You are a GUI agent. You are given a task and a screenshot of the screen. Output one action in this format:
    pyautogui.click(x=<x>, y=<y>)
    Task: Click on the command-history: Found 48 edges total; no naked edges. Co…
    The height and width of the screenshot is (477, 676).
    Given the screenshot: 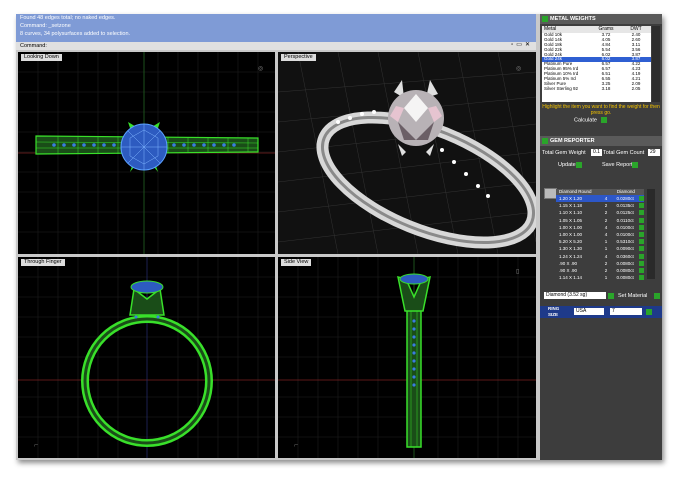 What is the action you would take?
    pyautogui.click(x=276, y=29)
    